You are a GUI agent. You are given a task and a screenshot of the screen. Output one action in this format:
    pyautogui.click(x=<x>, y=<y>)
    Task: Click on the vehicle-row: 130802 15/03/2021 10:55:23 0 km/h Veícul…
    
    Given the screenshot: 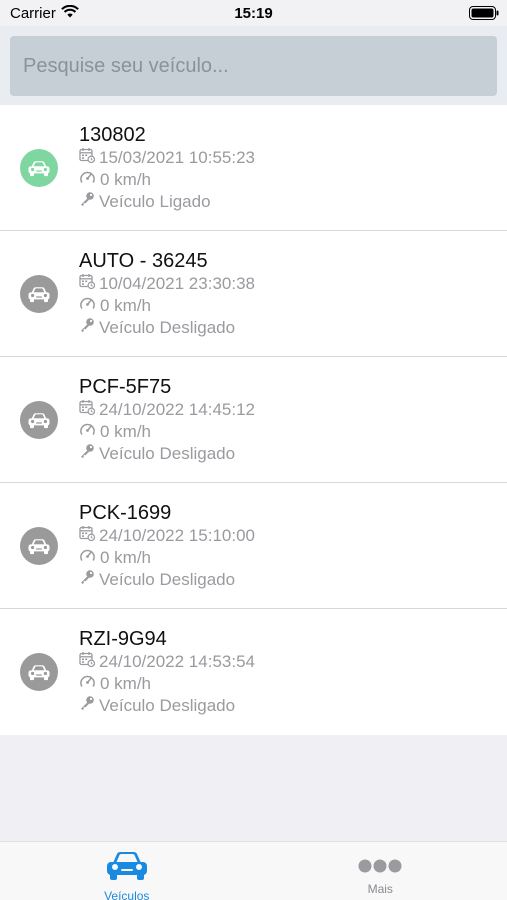 What is the action you would take?
    pyautogui.click(x=253, y=168)
    